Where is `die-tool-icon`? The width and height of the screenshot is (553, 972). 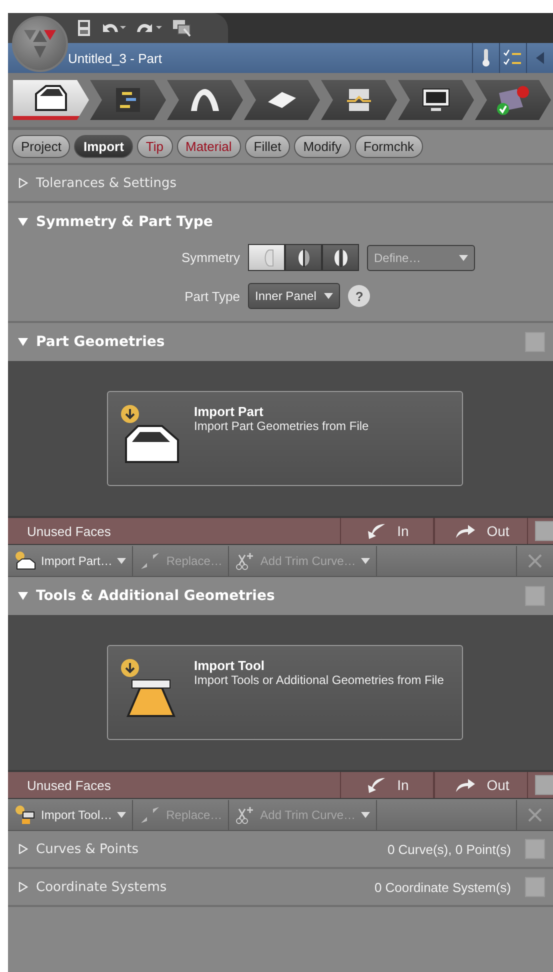 die-tool-icon is located at coordinates (359, 100).